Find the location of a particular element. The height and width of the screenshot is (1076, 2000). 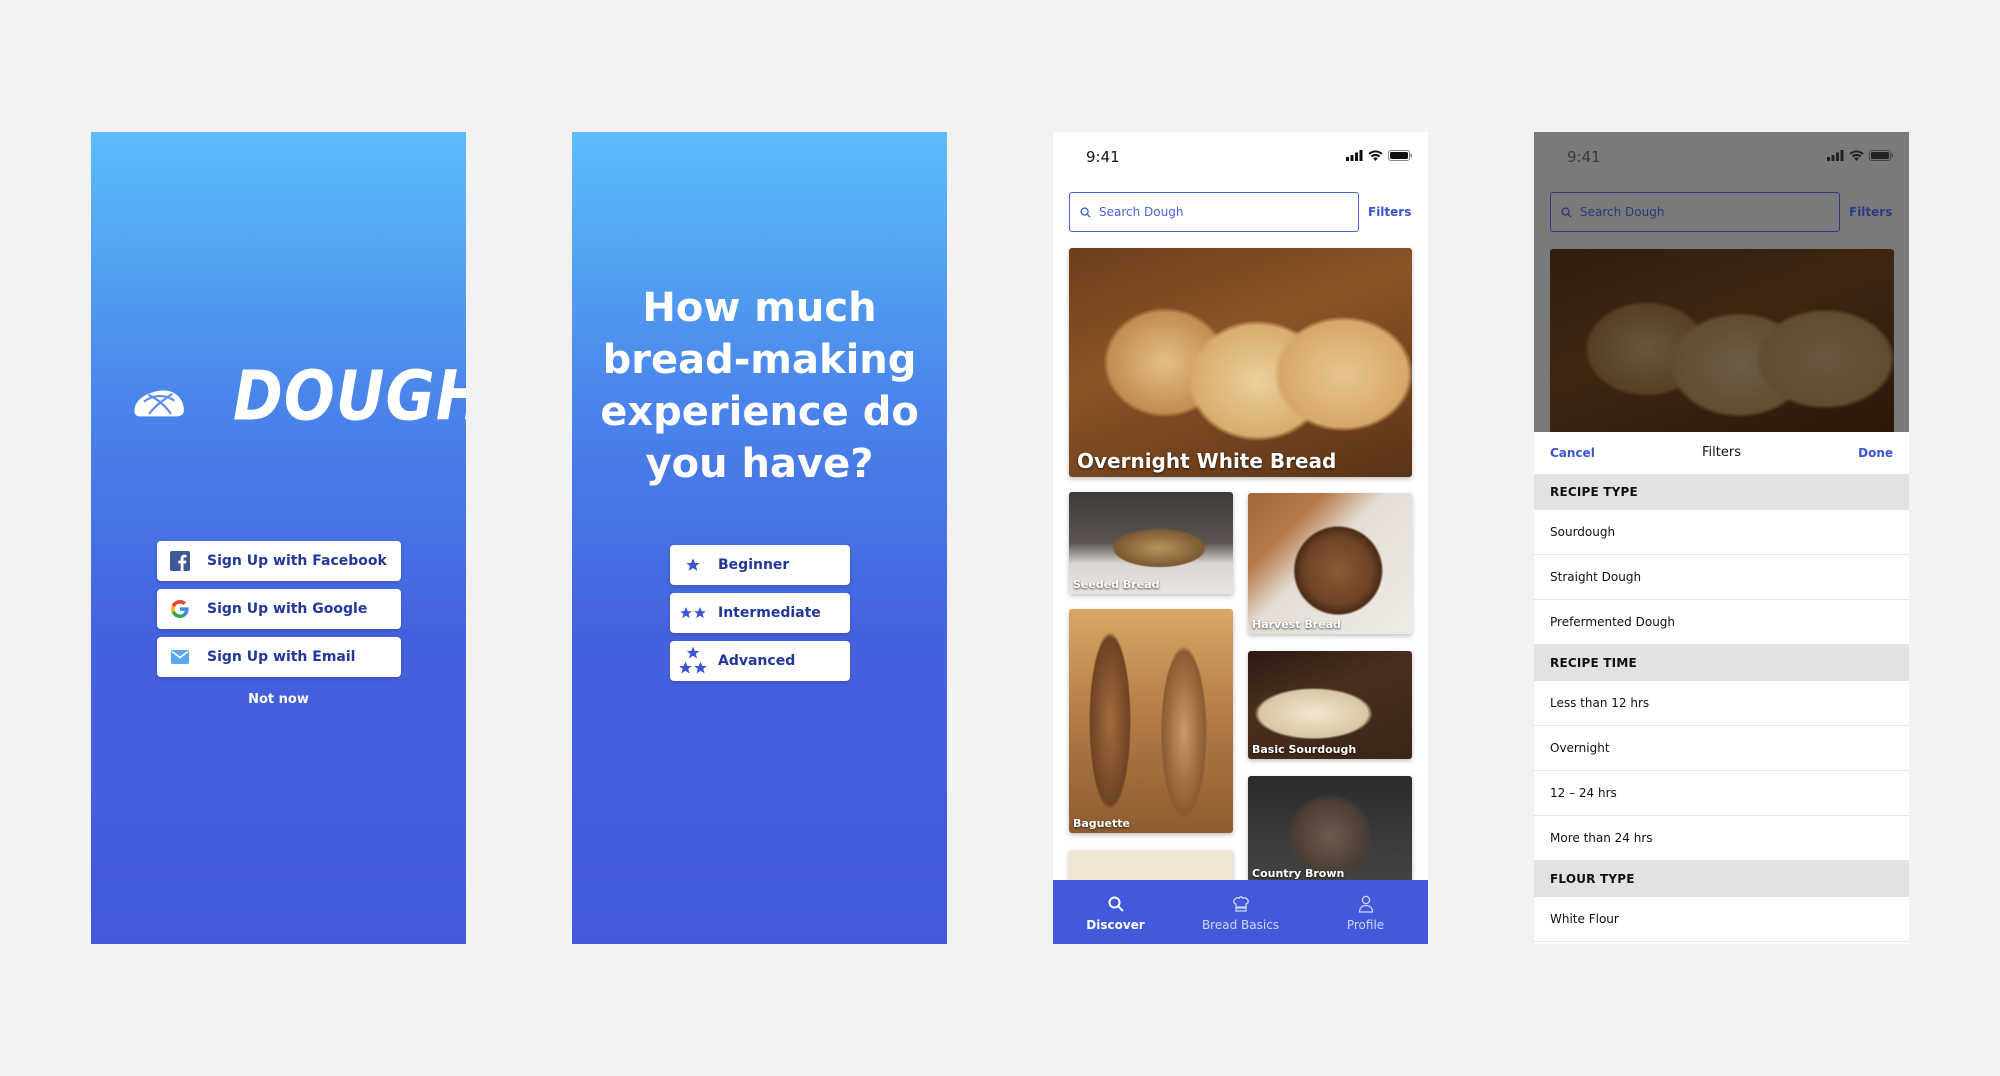

three-stars-icon is located at coordinates (693, 661).